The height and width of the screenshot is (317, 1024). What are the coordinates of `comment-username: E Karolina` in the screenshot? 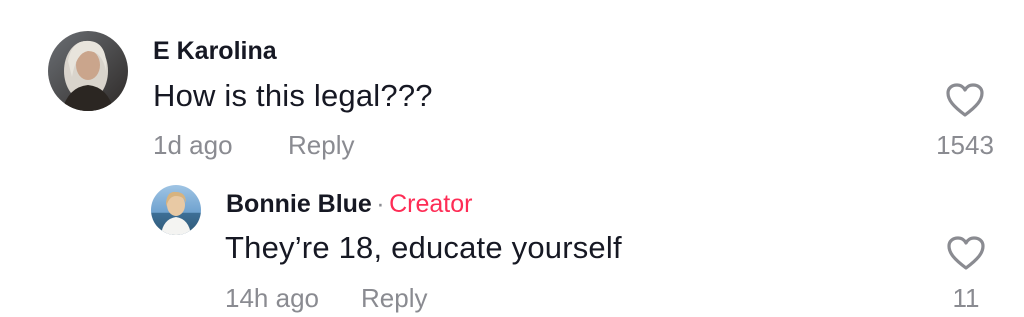 It's located at (215, 51).